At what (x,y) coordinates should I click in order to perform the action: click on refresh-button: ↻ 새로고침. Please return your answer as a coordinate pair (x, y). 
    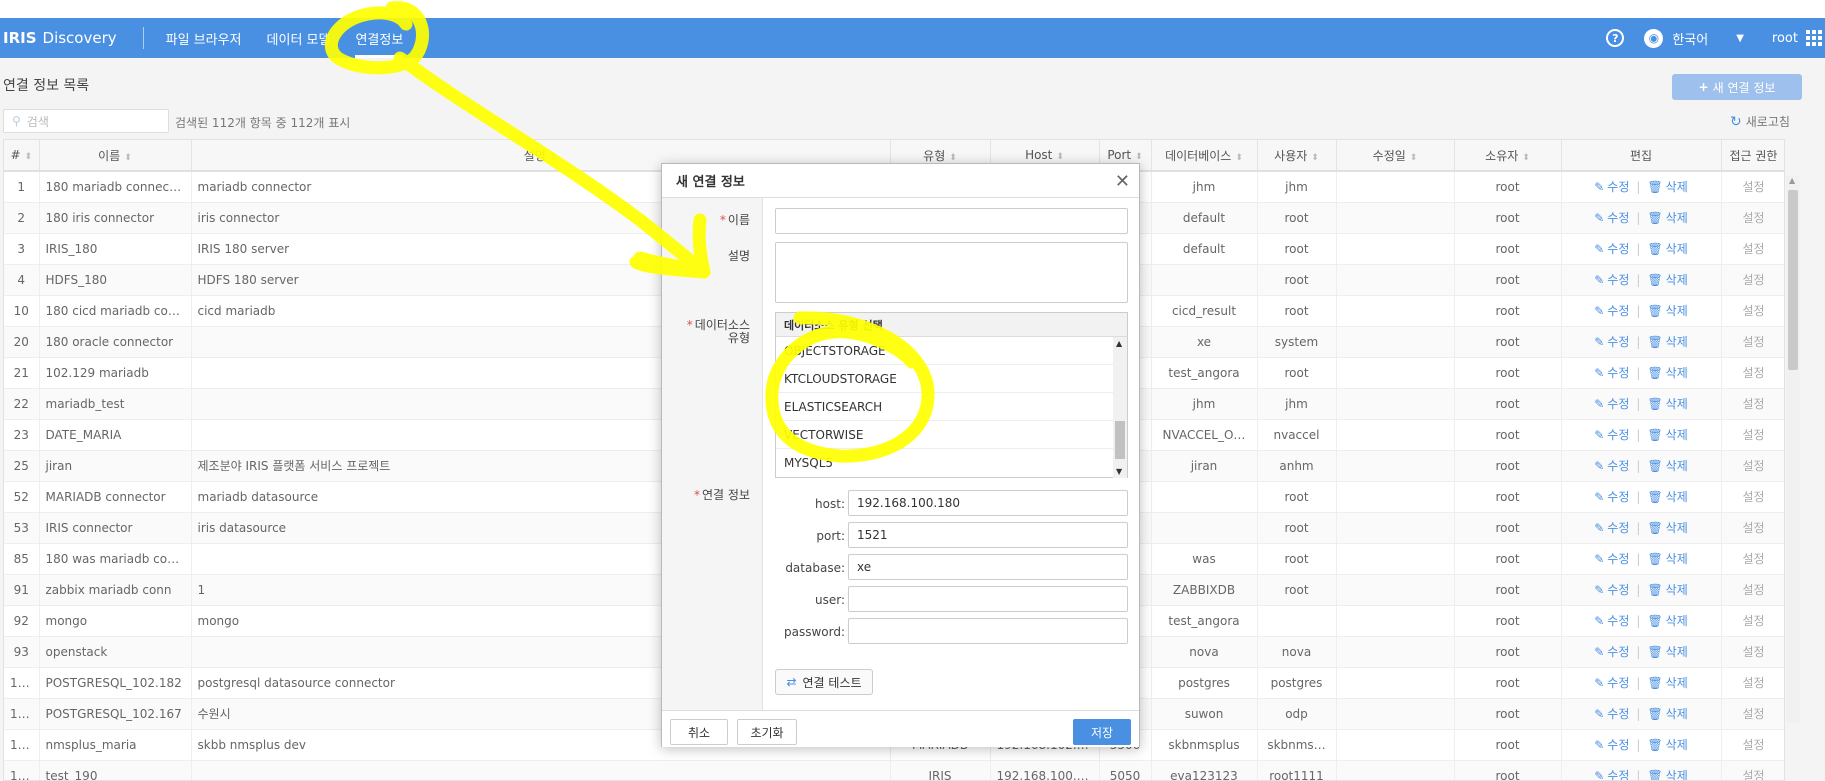
    Looking at the image, I should click on (1760, 121).